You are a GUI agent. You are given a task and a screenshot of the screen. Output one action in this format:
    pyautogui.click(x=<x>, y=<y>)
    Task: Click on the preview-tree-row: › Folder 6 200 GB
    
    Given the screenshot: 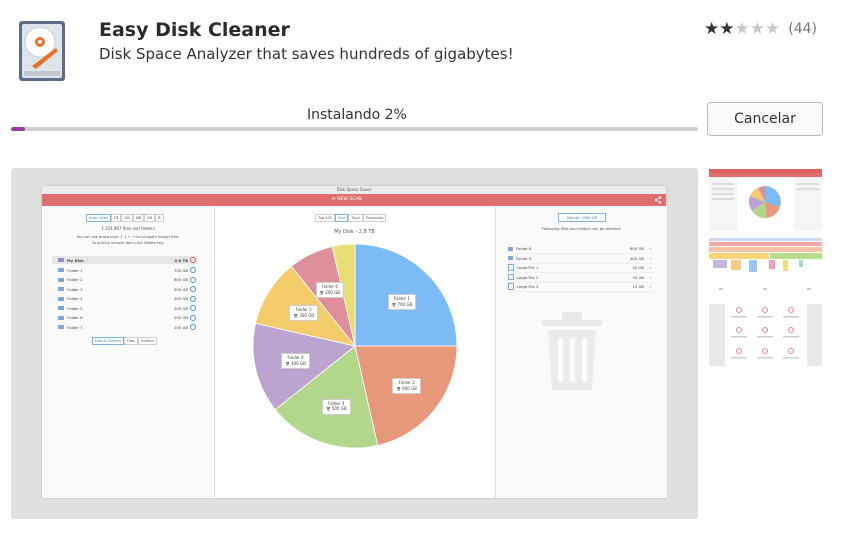 What is the action you would take?
    pyautogui.click(x=125, y=318)
    